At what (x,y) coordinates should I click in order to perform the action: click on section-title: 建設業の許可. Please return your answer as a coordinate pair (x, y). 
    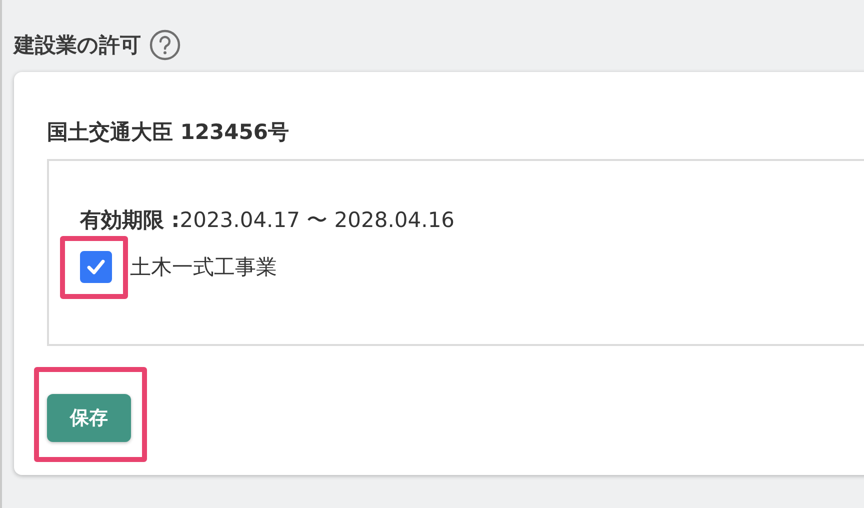
    Looking at the image, I should click on (77, 45).